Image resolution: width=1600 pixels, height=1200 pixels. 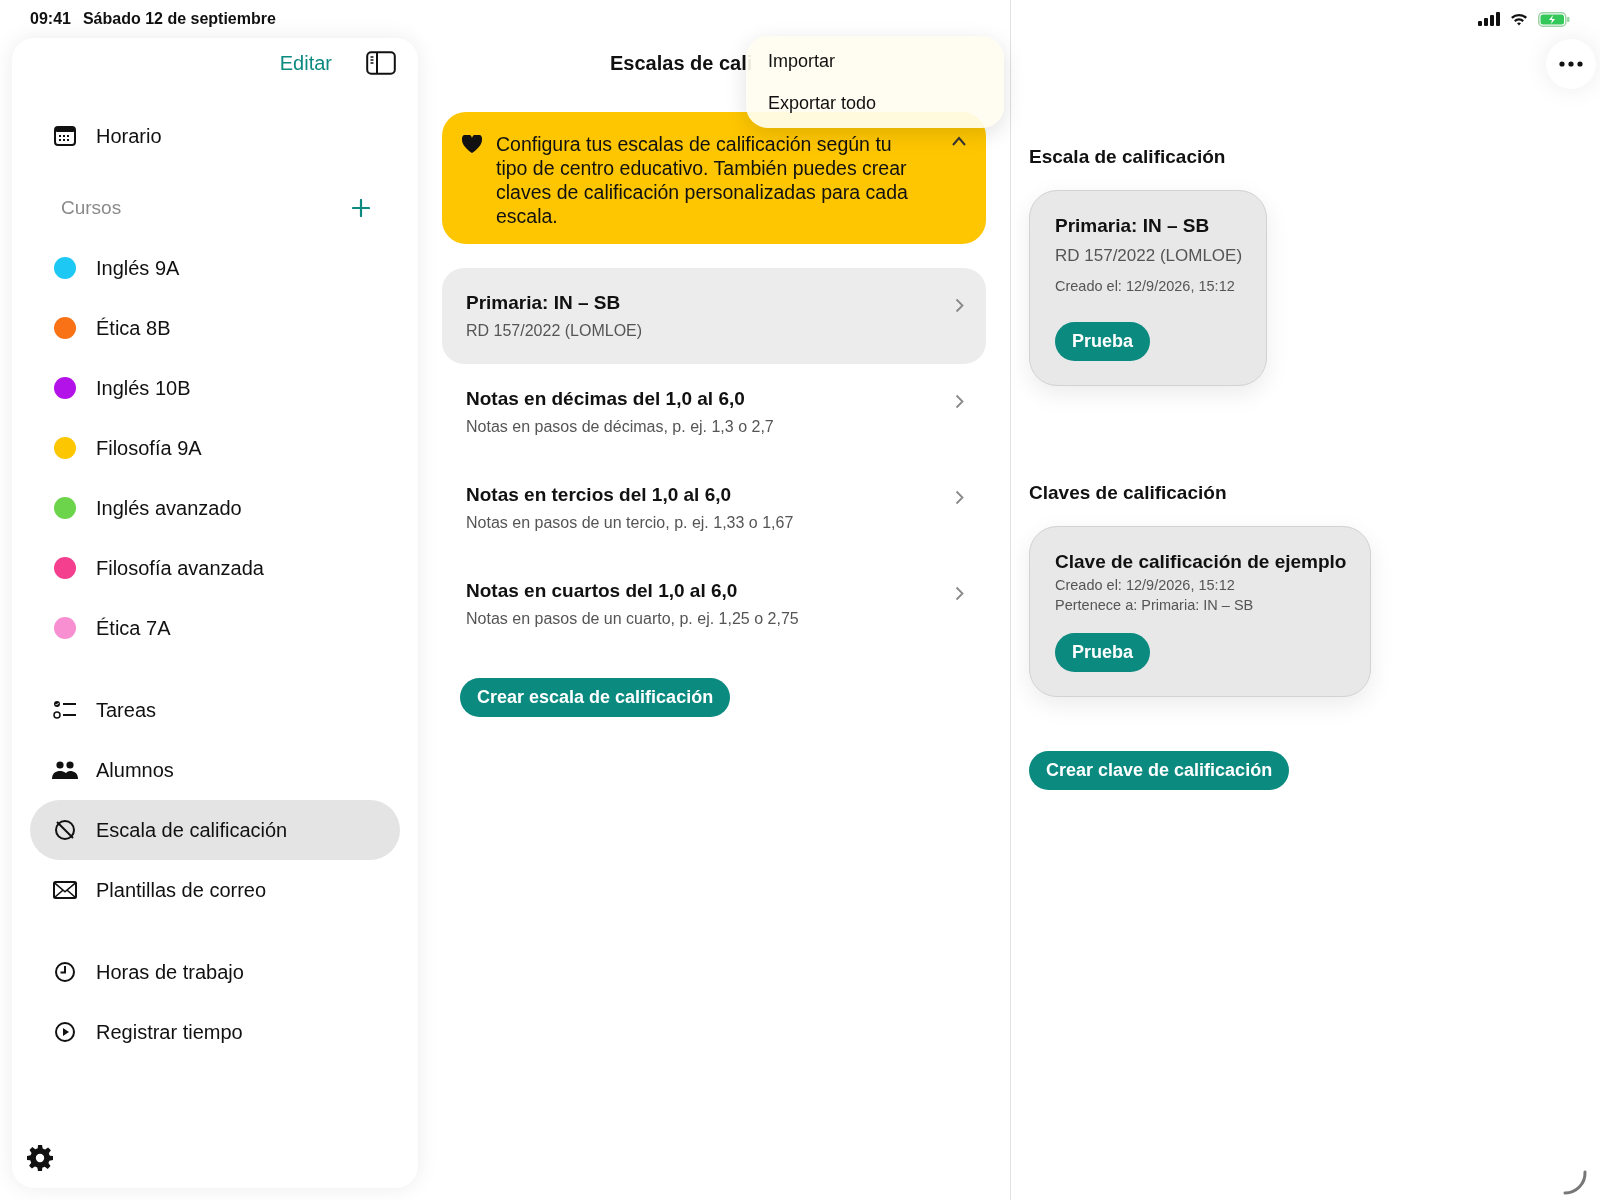 What do you see at coordinates (215, 328) in the screenshot?
I see `course-item: Ética 8B` at bounding box center [215, 328].